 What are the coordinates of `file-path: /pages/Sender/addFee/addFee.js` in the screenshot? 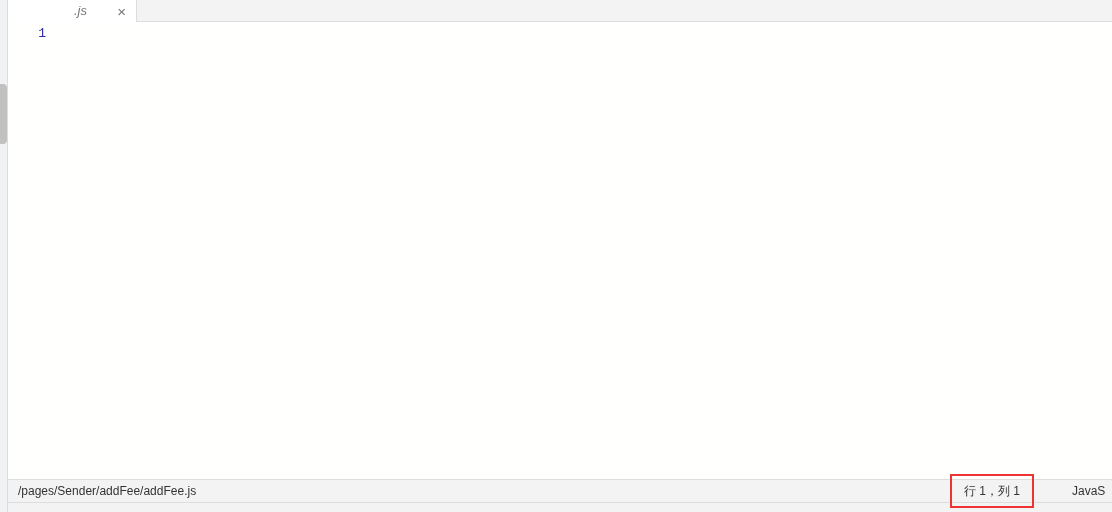 It's located at (108, 491).